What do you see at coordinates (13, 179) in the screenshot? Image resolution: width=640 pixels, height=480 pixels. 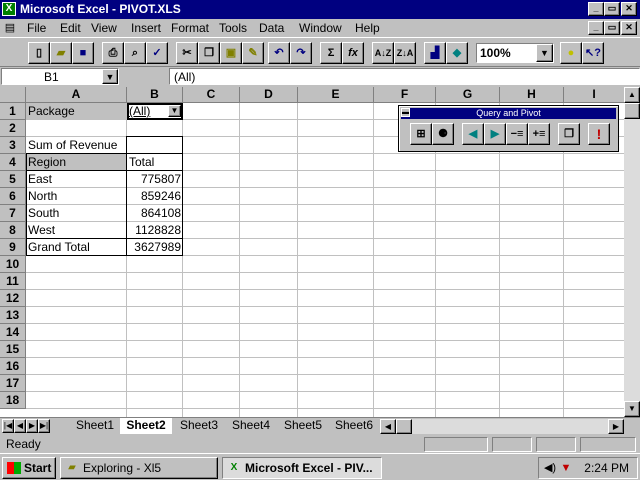 I see `row-header-5: 5` at bounding box center [13, 179].